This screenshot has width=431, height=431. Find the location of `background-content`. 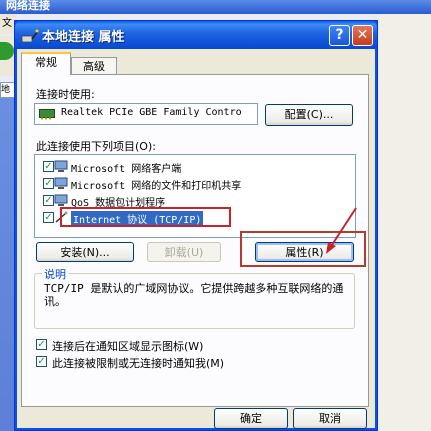

background-content is located at coordinates (405, 222).